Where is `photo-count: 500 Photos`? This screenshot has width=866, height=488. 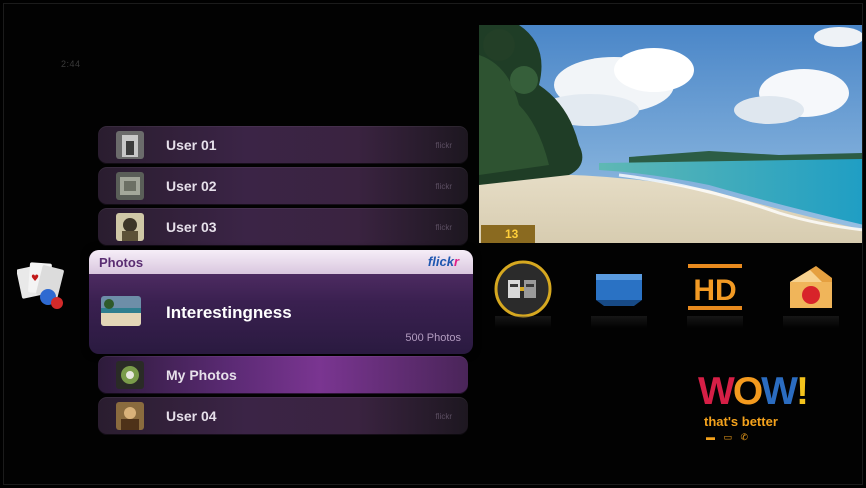
photo-count: 500 Photos is located at coordinates (433, 338).